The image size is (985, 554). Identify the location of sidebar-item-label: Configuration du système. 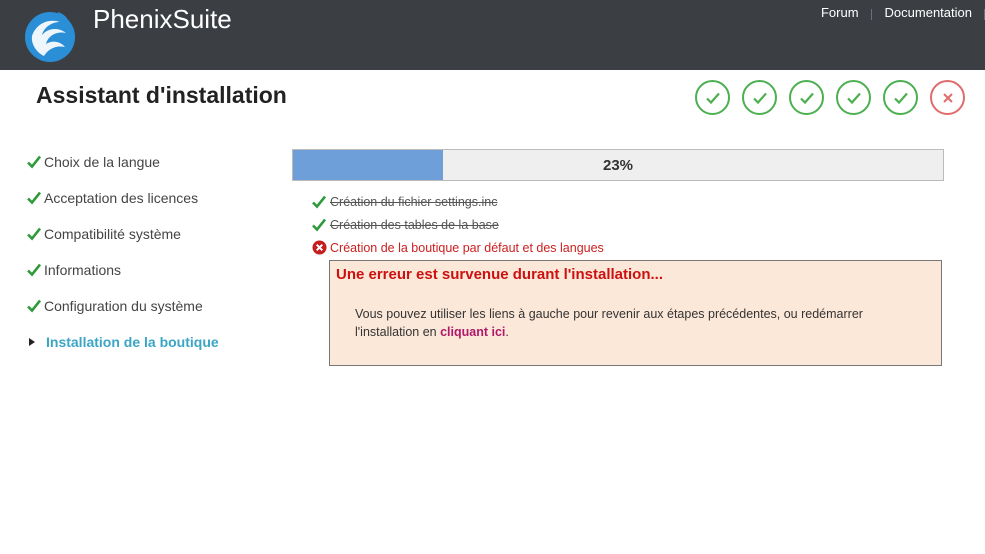
(123, 306).